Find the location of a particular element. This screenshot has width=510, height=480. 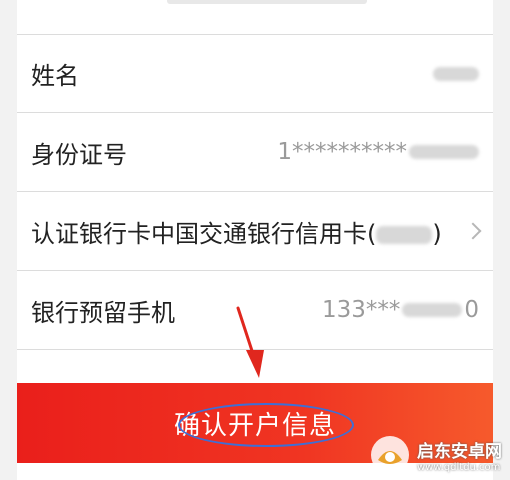

watermark-url: www.qdltdu.com is located at coordinates (459, 467).